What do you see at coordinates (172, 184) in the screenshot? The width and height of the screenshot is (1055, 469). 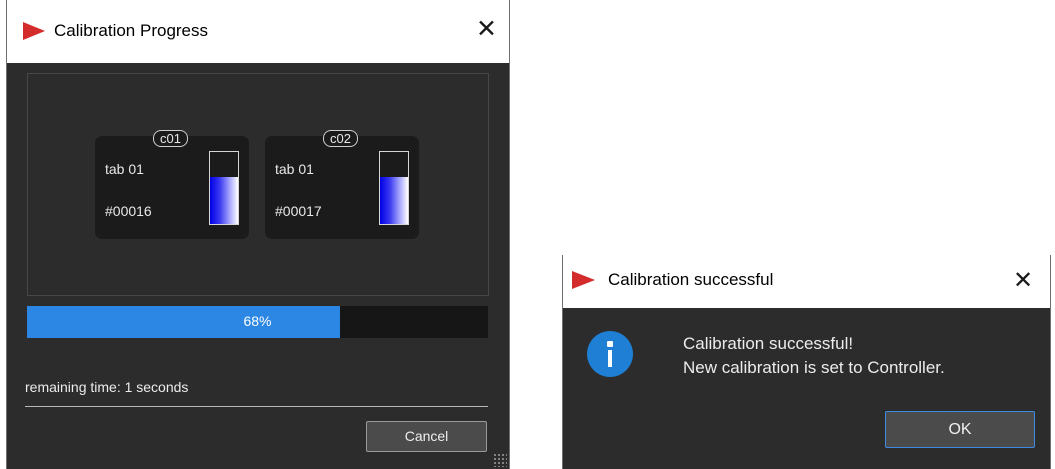 I see `channel-card-c01: c01 tab 01 #00016` at bounding box center [172, 184].